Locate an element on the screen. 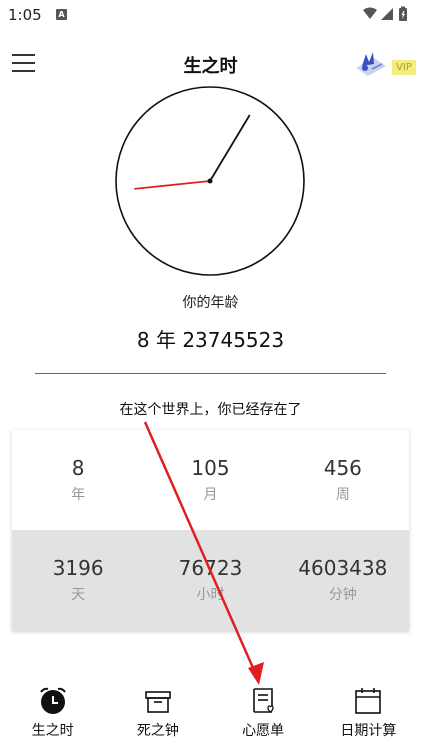 The width and height of the screenshot is (421, 750). vip-icon is located at coordinates (371, 64).